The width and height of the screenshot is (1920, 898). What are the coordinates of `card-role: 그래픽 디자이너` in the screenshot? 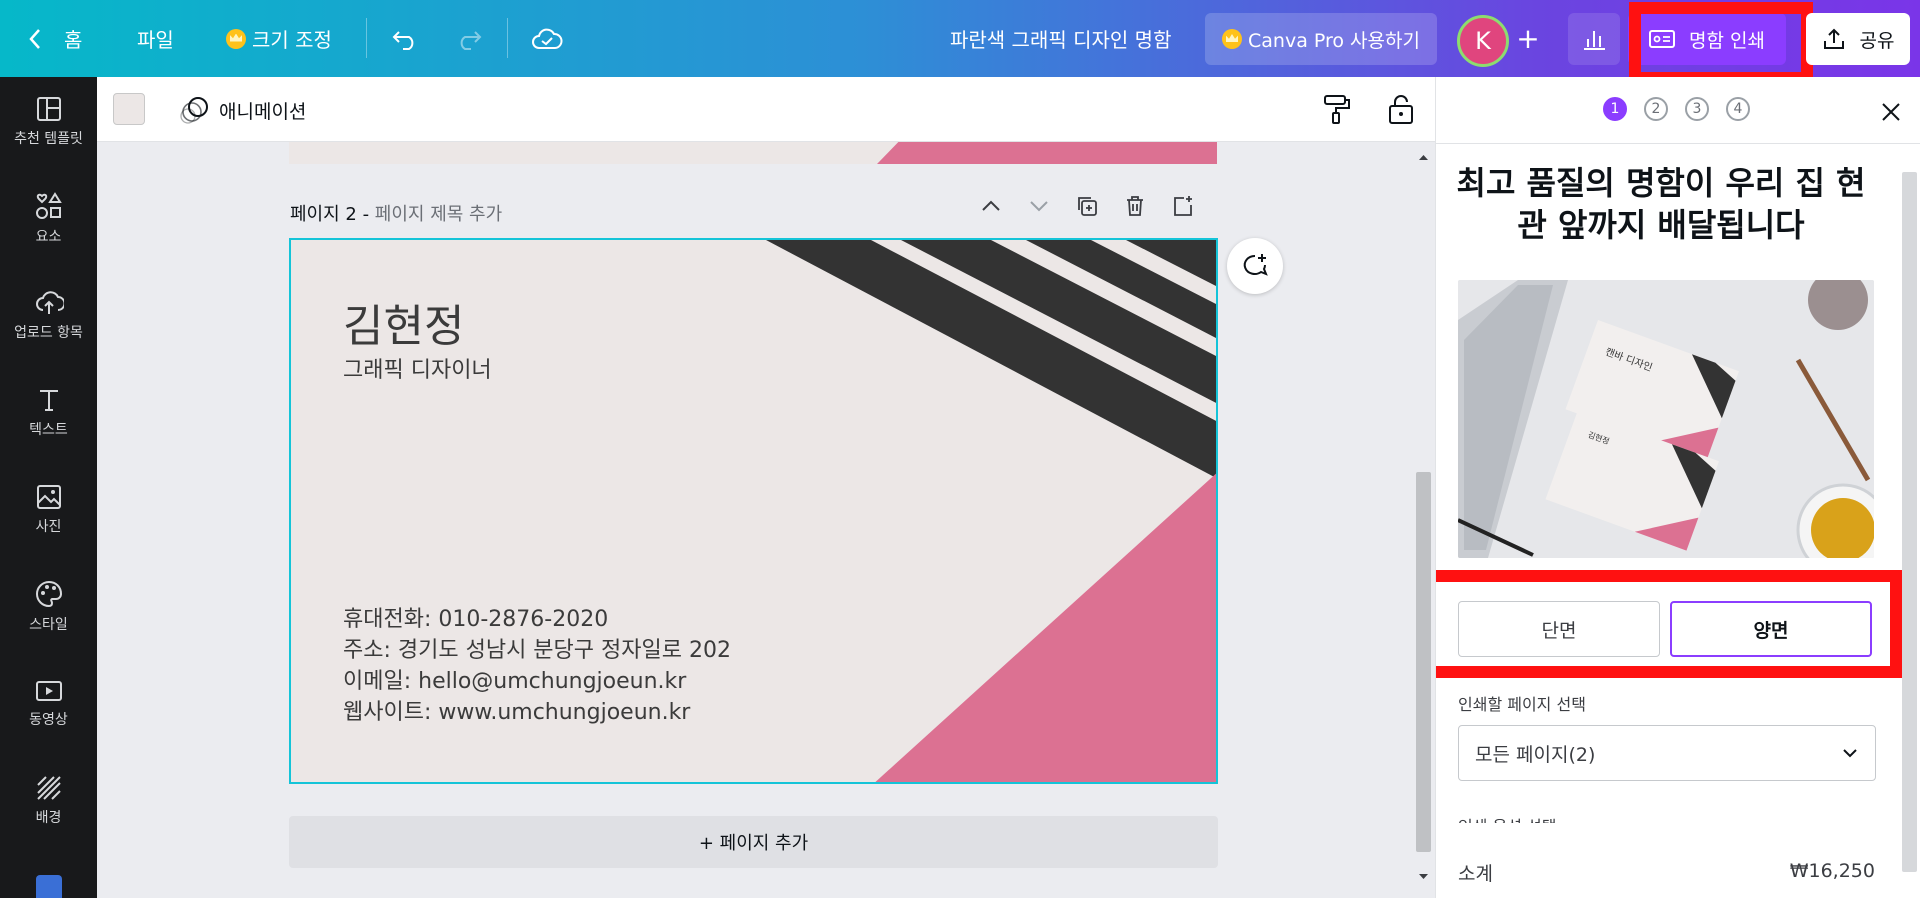 It's located at (417, 368).